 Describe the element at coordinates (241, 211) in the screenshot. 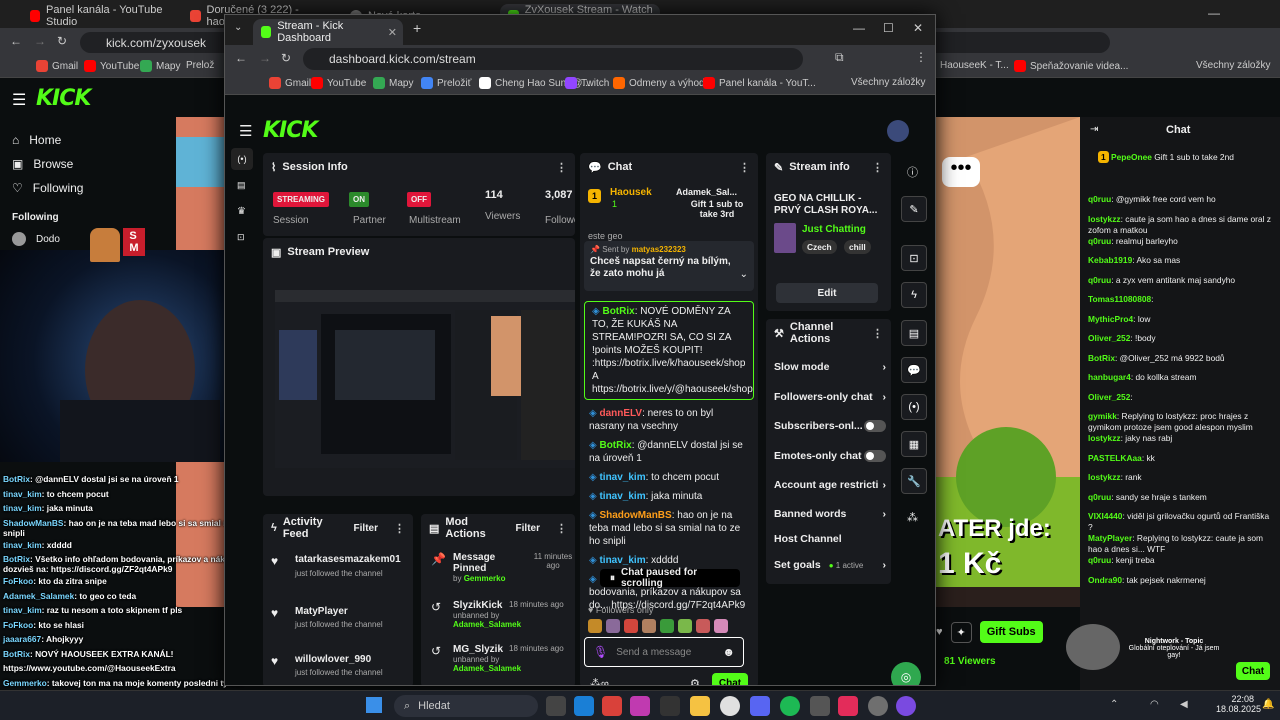

I see `trophy-icon: ♛` at that location.